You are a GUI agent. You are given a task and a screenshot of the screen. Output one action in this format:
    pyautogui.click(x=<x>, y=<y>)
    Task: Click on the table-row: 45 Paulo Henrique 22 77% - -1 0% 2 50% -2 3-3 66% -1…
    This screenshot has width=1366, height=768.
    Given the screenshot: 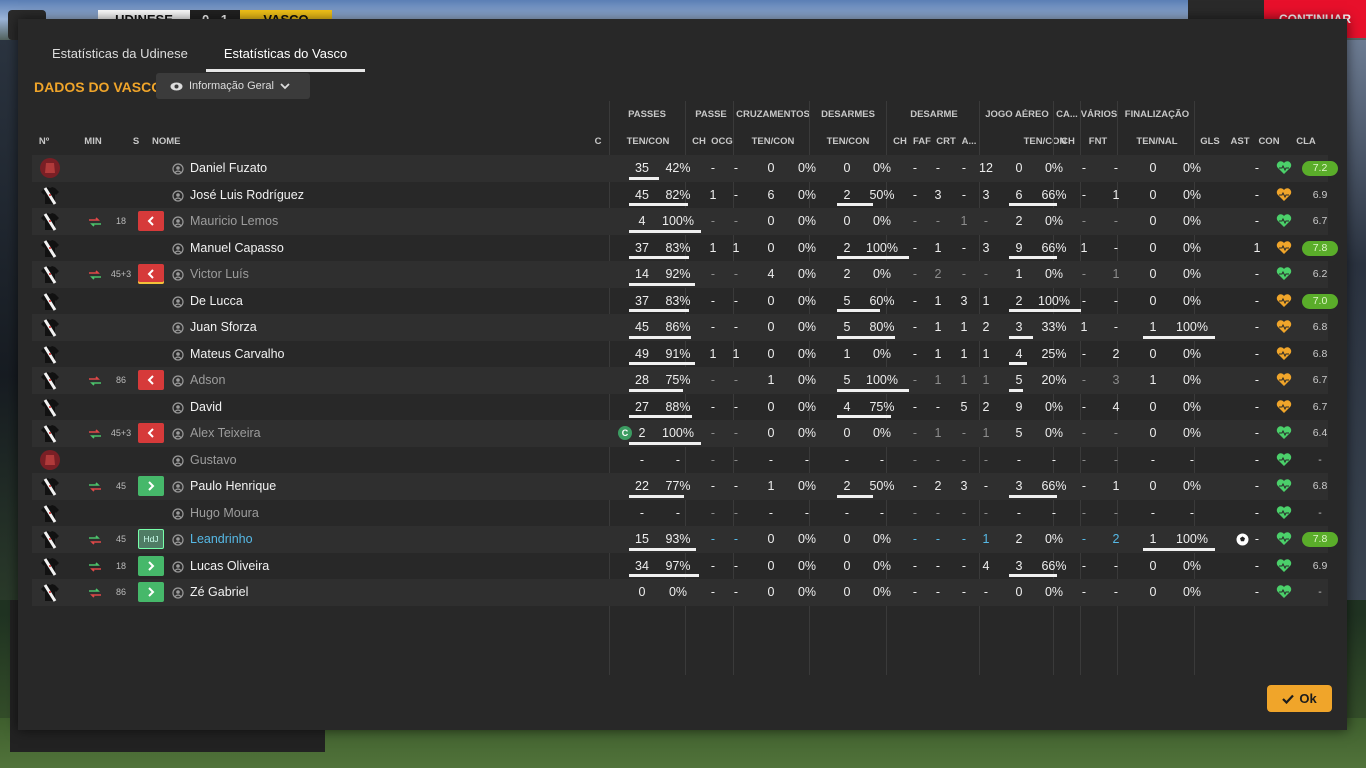 What is the action you would take?
    pyautogui.click(x=680, y=486)
    